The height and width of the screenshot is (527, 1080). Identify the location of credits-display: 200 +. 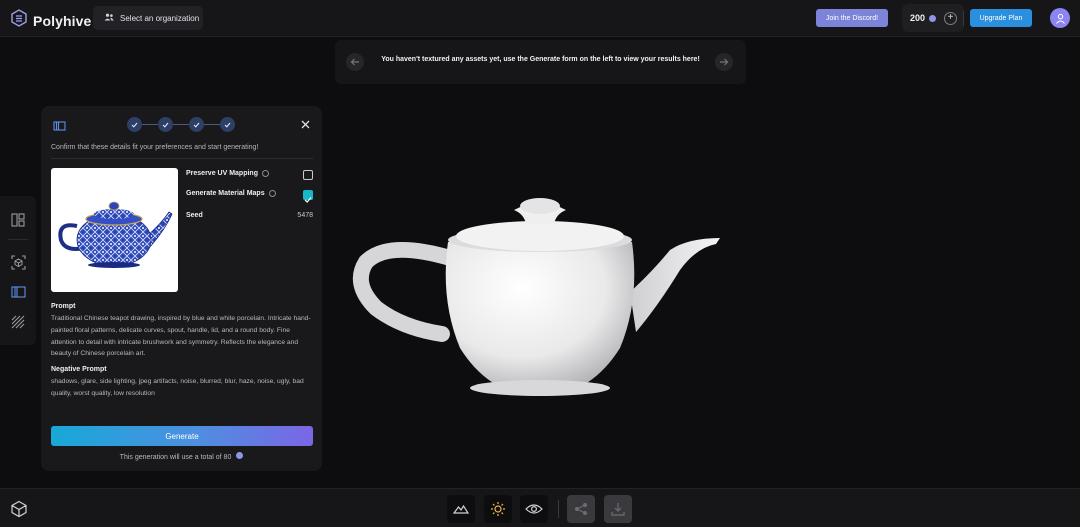
(933, 18).